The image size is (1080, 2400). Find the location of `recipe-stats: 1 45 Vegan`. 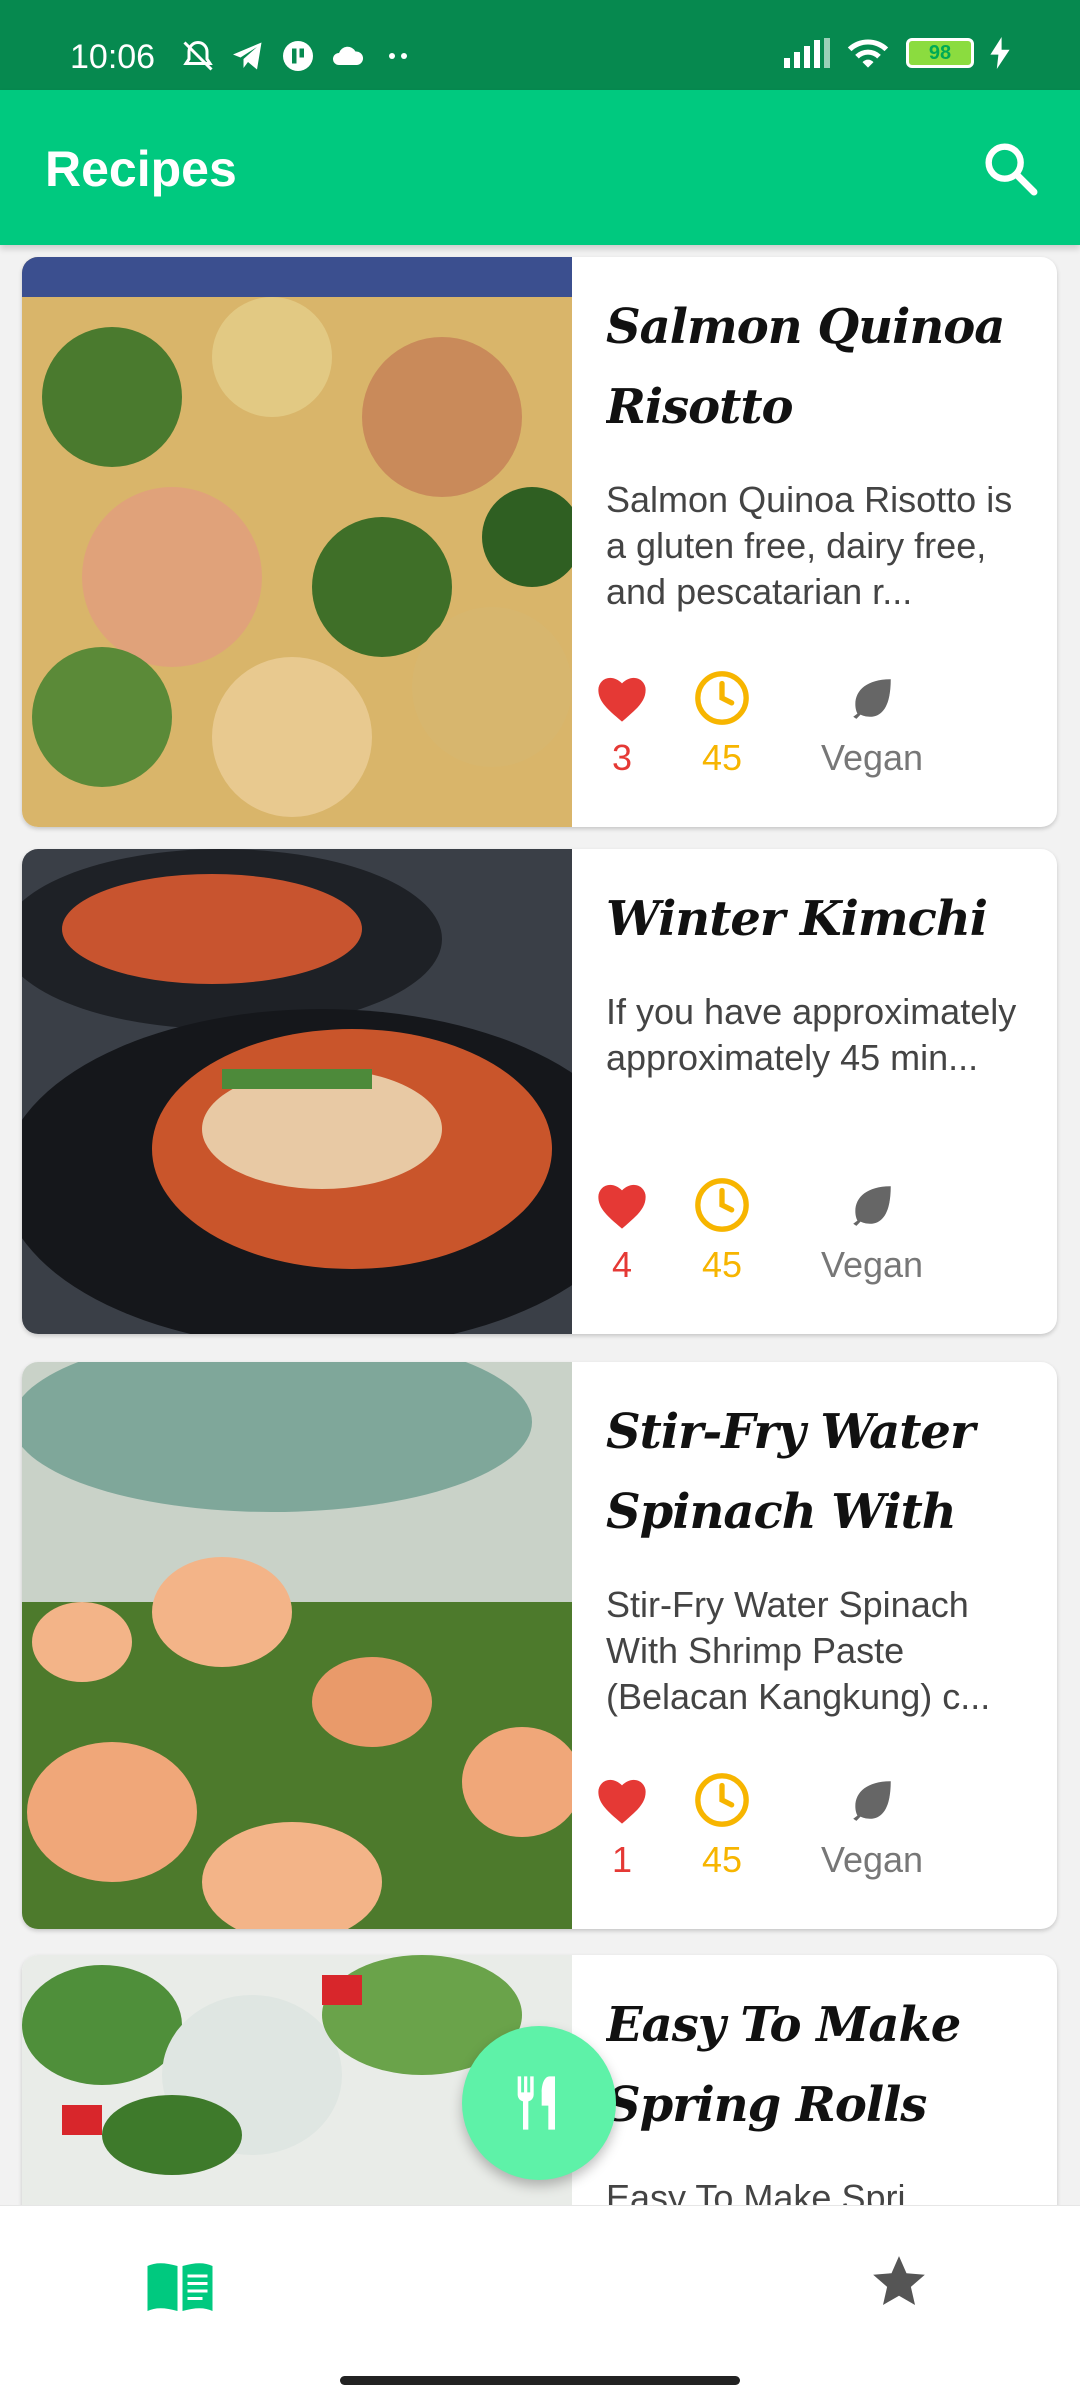

recipe-stats: 1 45 Vegan is located at coordinates (814, 1829).